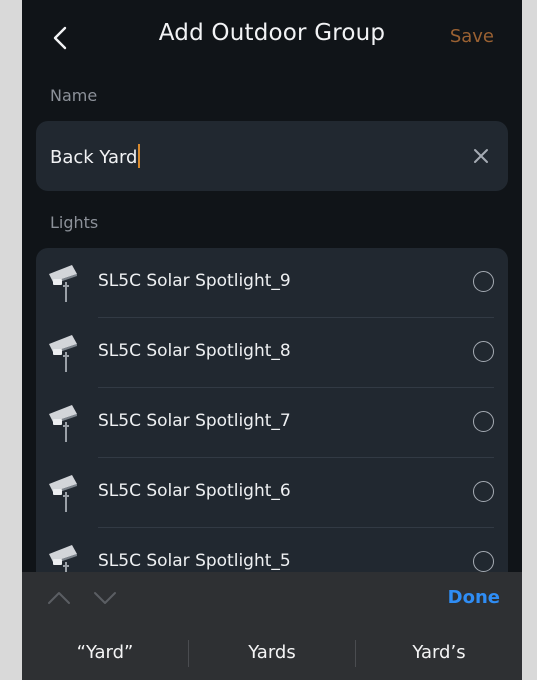 The height and width of the screenshot is (680, 537). What do you see at coordinates (74, 95) in the screenshot?
I see `name-section-label: Name` at bounding box center [74, 95].